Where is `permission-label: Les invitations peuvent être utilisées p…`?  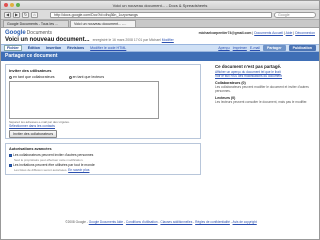 permission-label: Les invitations peuvent être utilisées p… is located at coordinates (54, 165).